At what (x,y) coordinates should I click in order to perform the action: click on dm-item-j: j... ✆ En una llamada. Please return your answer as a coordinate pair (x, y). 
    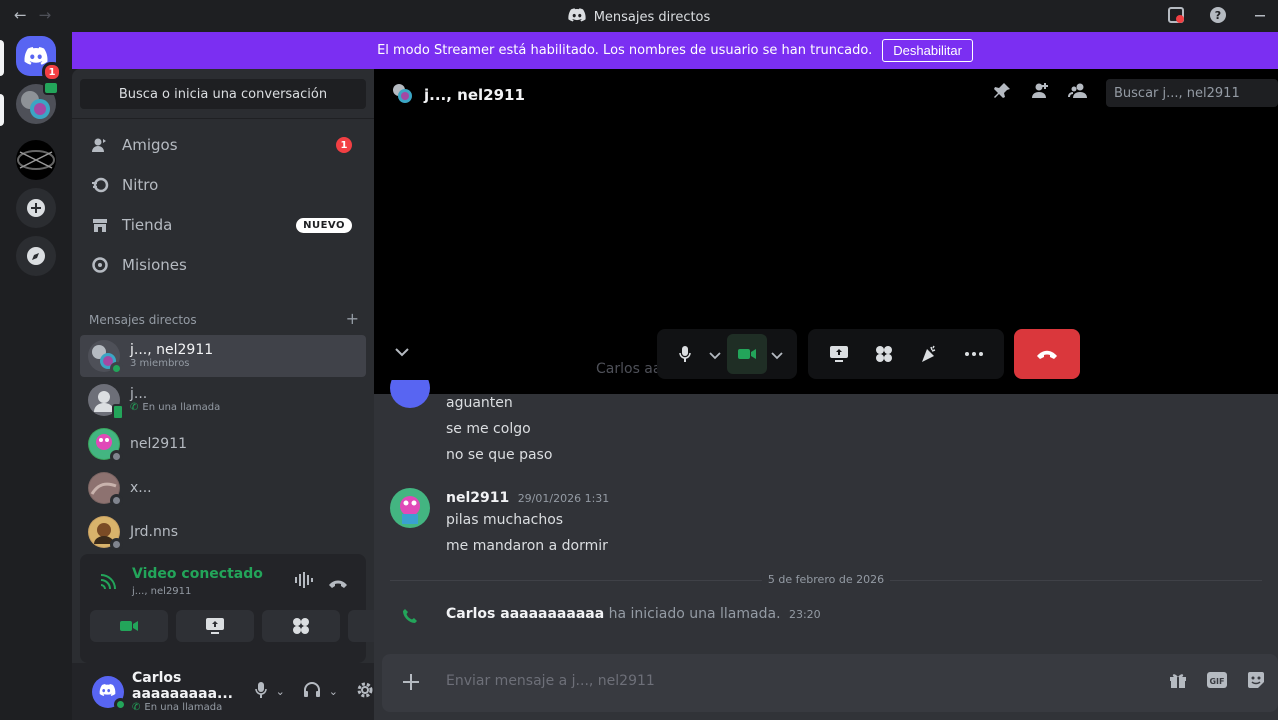
    Looking at the image, I should click on (223, 400).